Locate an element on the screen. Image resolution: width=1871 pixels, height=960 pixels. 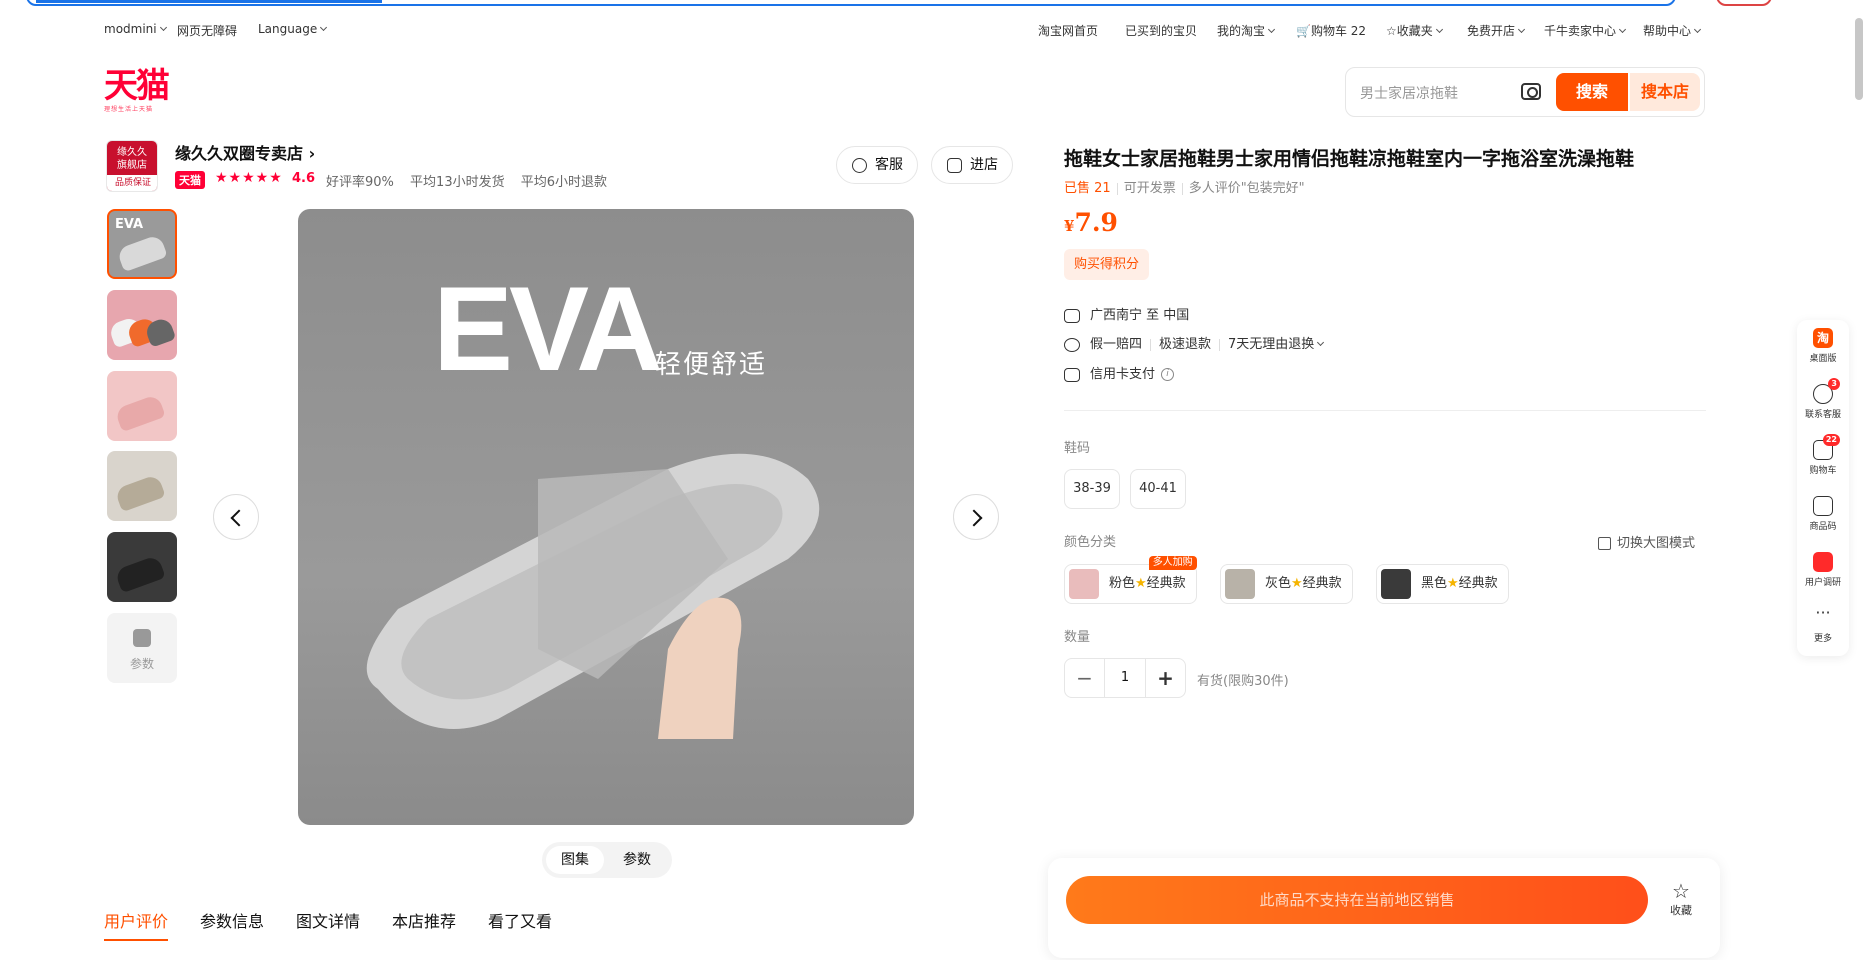
payment-method: 信用卡支付 is located at coordinates (1123, 374).